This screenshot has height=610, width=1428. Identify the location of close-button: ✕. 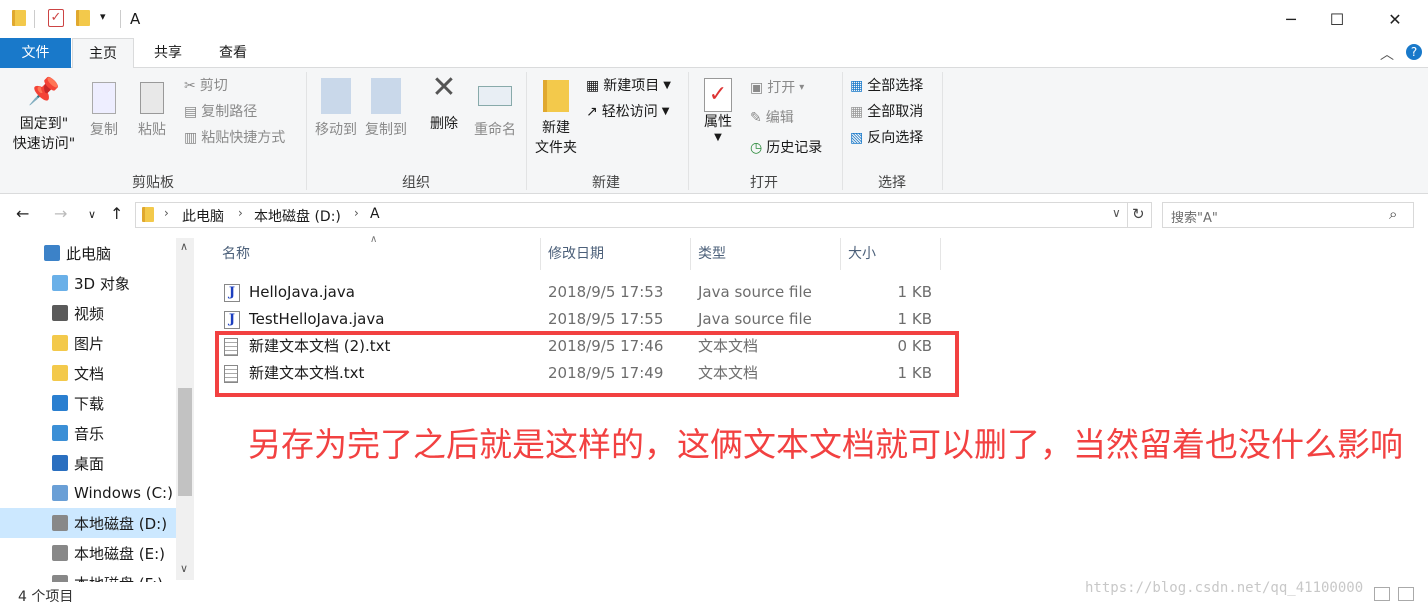
(1395, 19).